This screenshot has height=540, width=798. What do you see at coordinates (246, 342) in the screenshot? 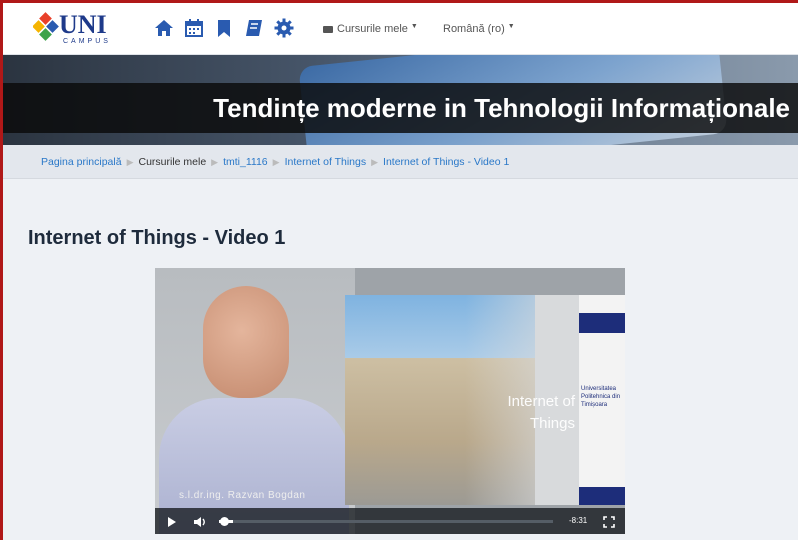
I see `presenter-head` at bounding box center [246, 342].